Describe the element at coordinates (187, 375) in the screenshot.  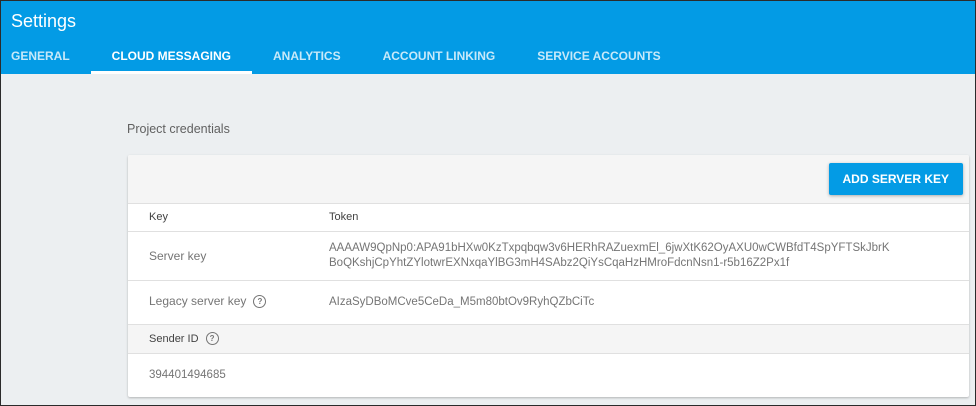
I see `sender-id-value: 394401494685` at that location.